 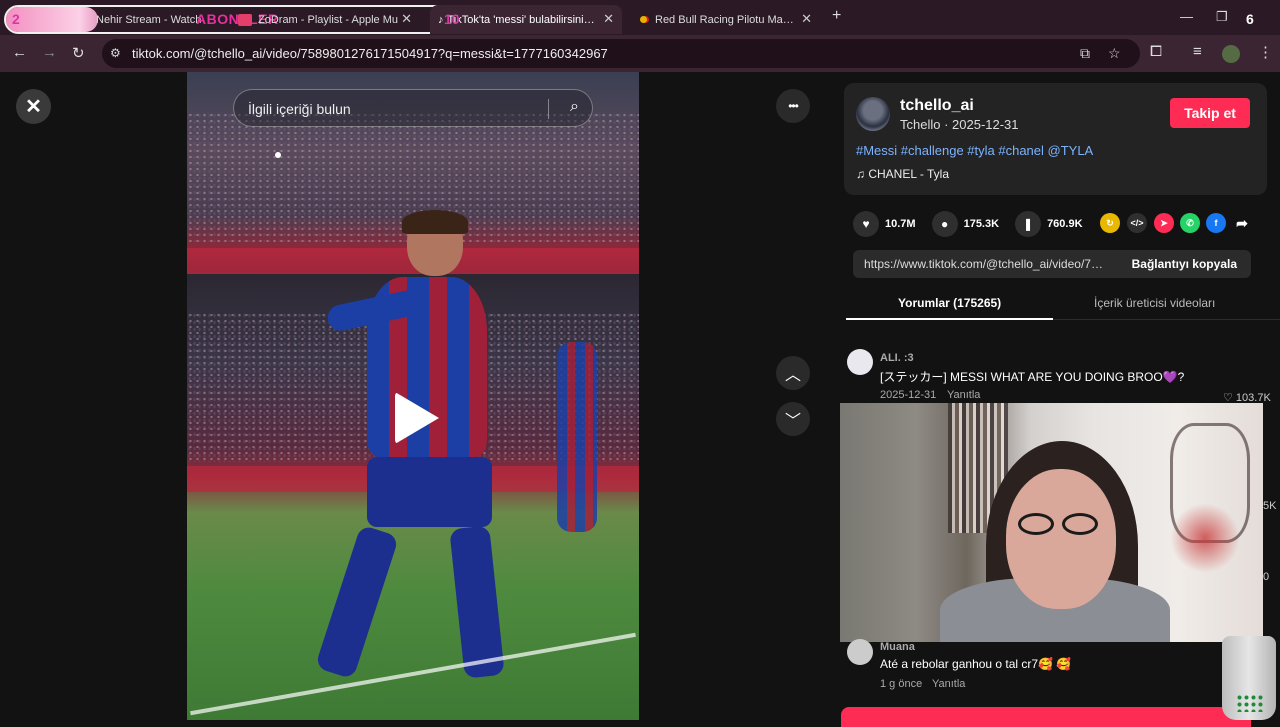 What do you see at coordinates (1046, 717) in the screenshot?
I see `add-comment-button` at bounding box center [1046, 717].